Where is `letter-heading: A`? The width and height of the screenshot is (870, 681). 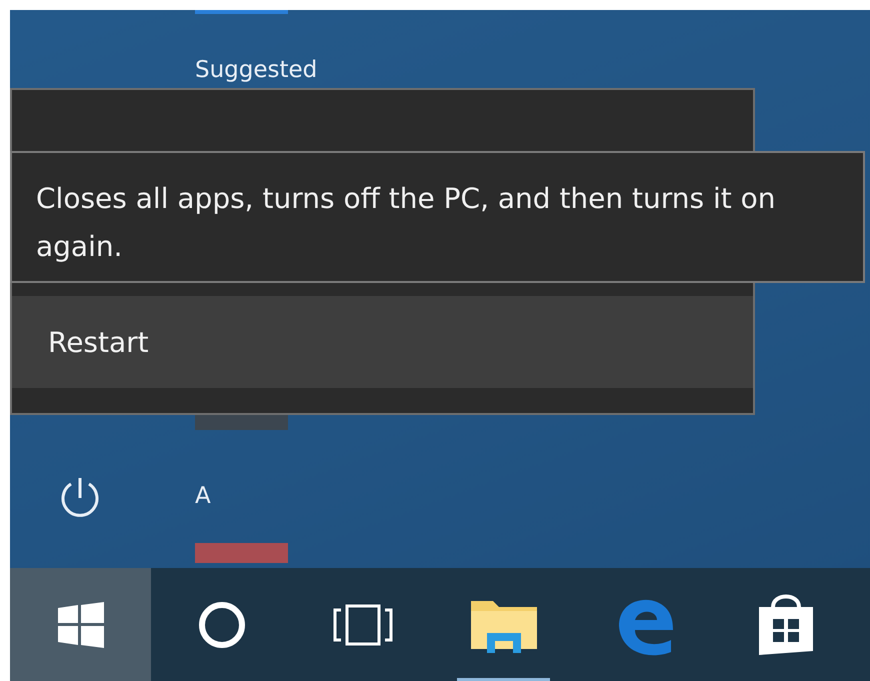 letter-heading: A is located at coordinates (203, 496).